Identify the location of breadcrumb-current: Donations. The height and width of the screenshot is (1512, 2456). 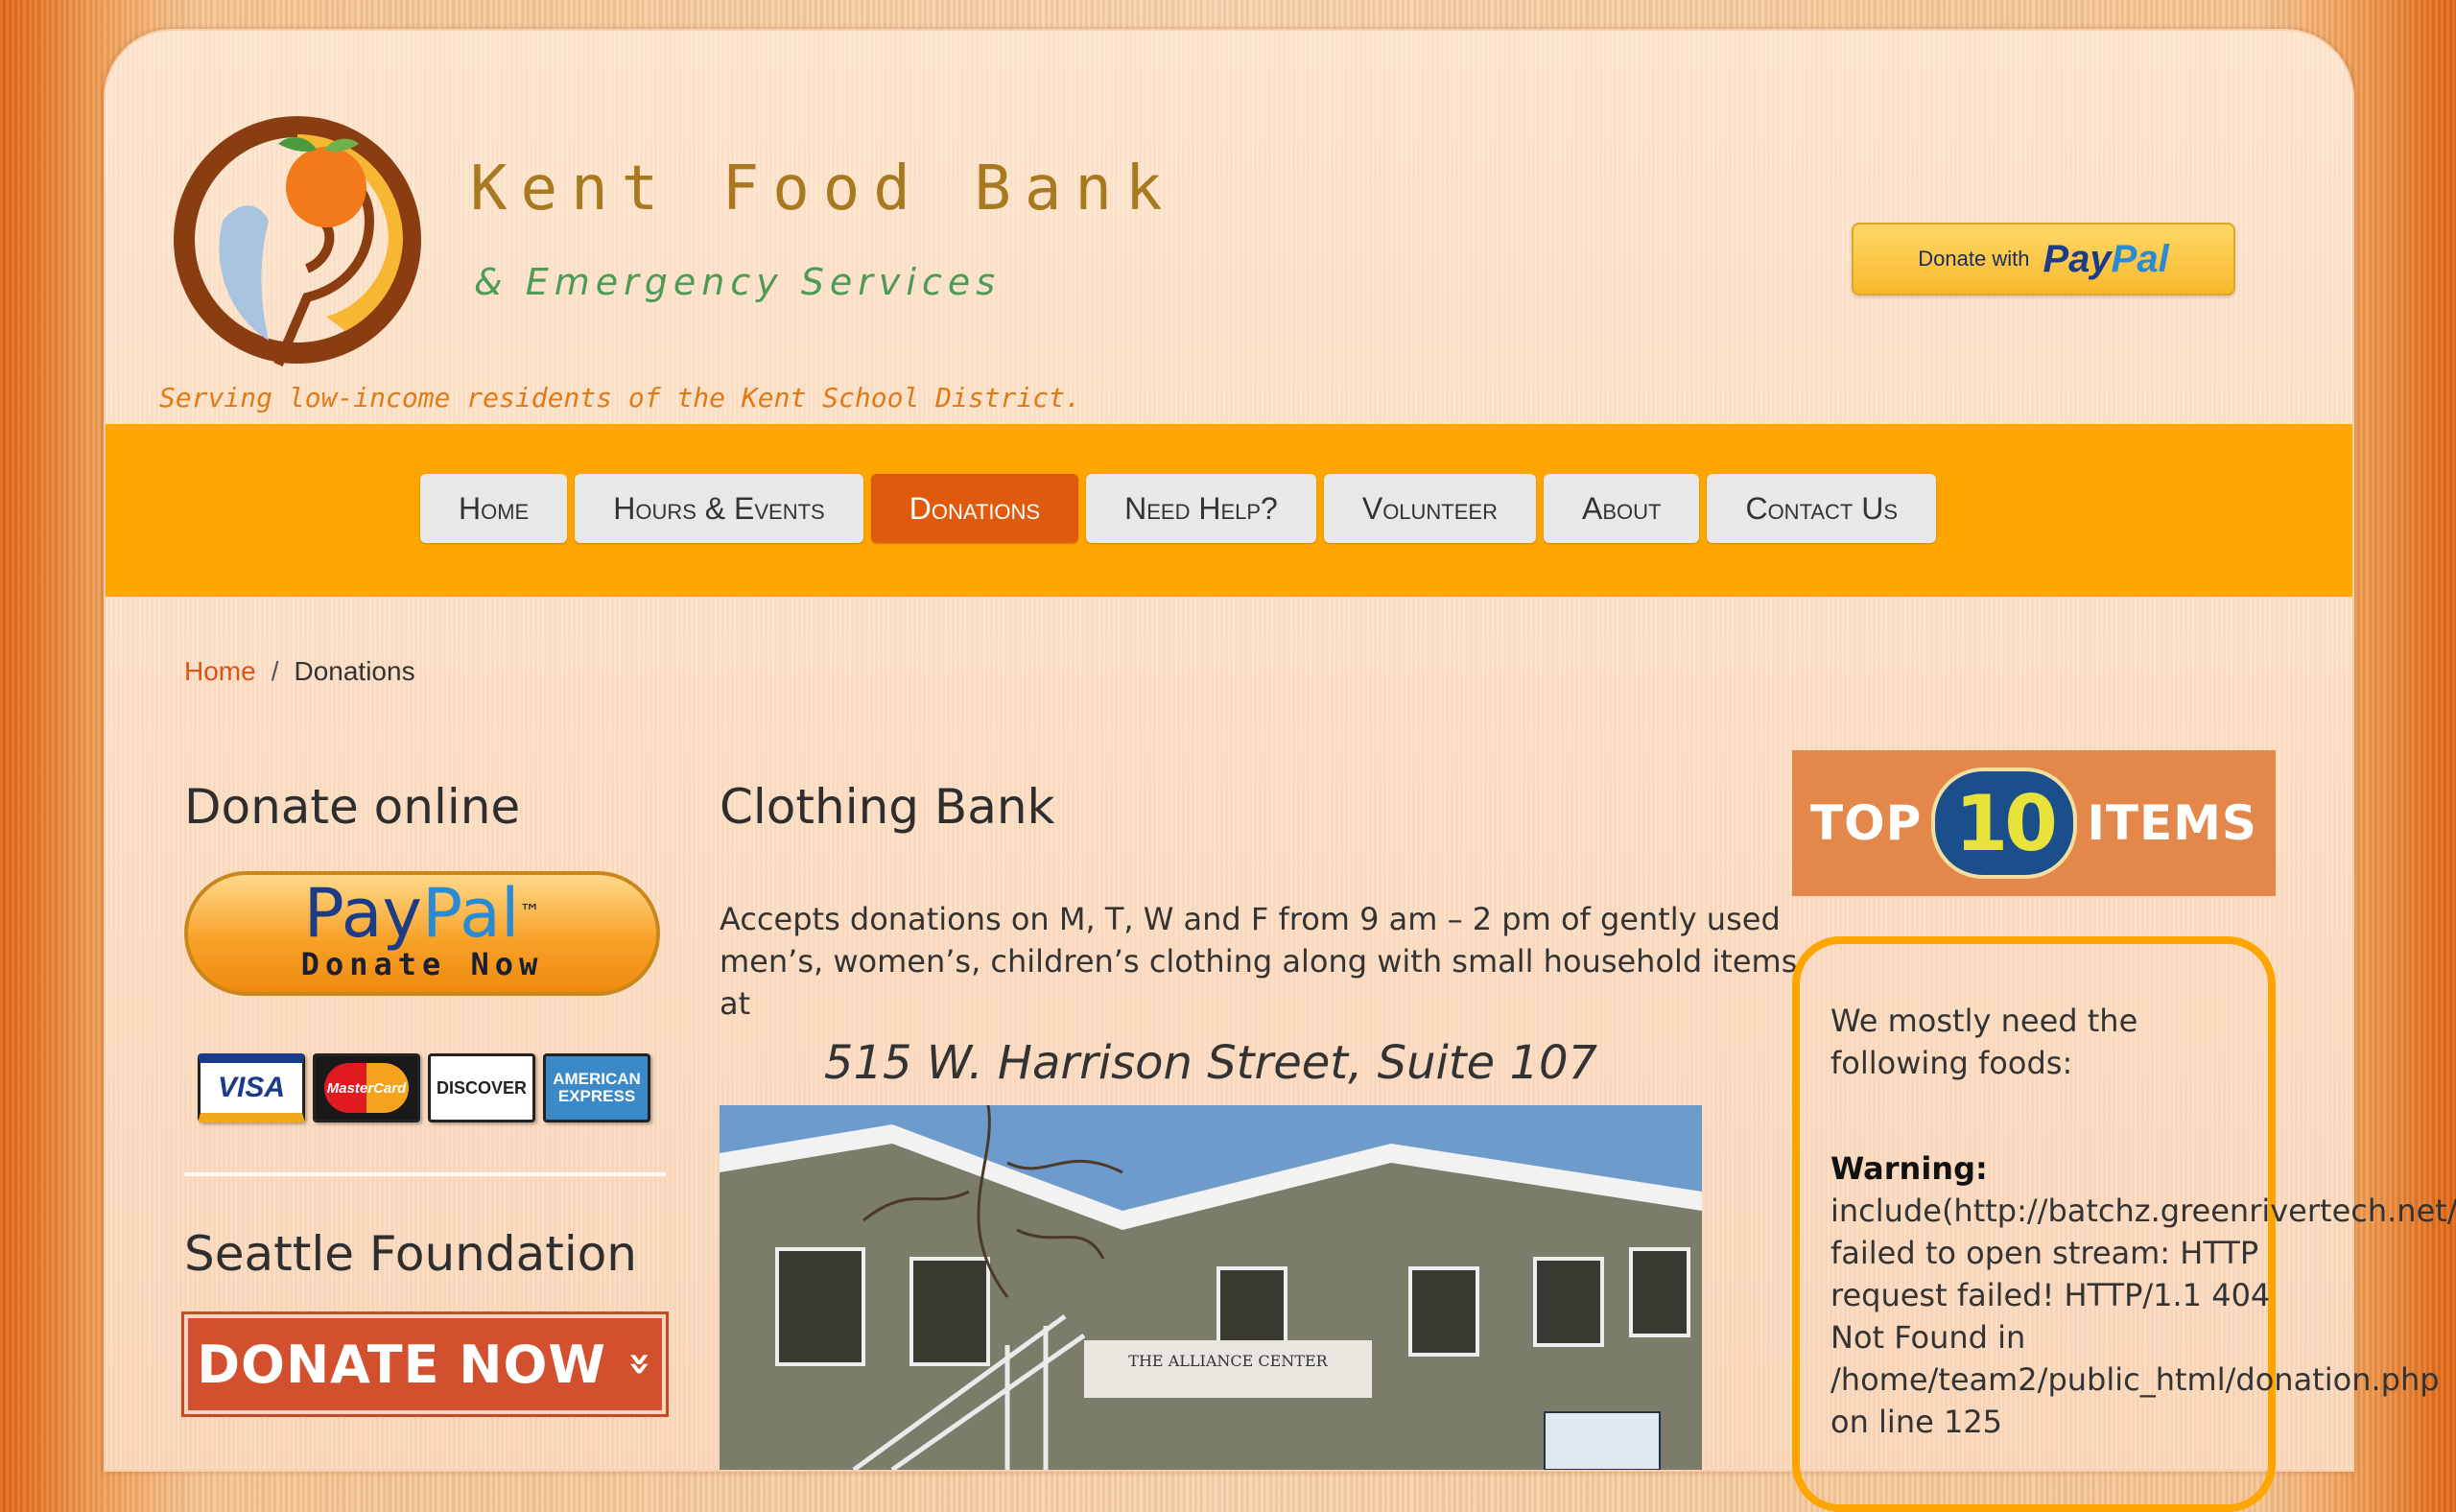
(354, 671).